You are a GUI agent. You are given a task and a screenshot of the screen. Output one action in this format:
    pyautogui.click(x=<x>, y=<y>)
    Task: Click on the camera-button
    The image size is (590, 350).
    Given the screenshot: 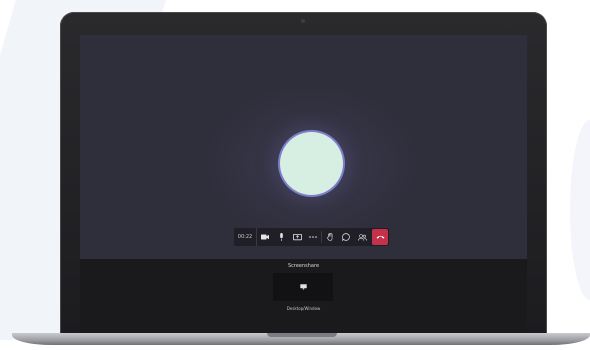 What is the action you would take?
    pyautogui.click(x=265, y=237)
    